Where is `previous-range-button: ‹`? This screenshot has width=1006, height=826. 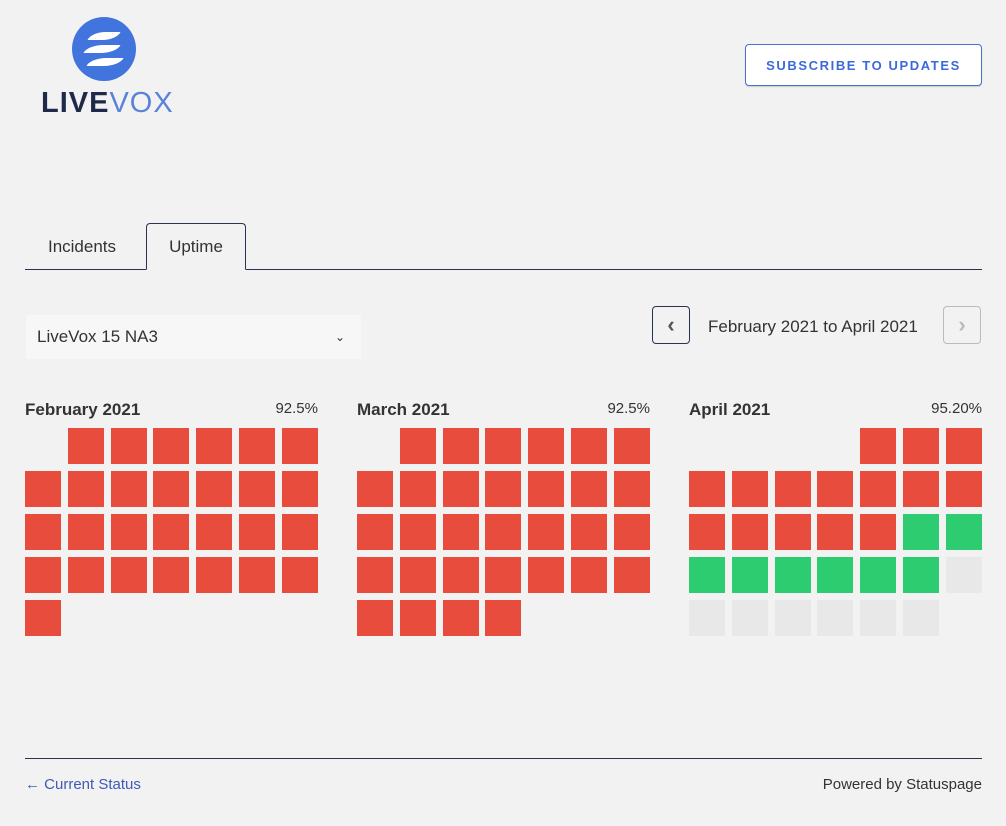 previous-range-button: ‹ is located at coordinates (671, 325).